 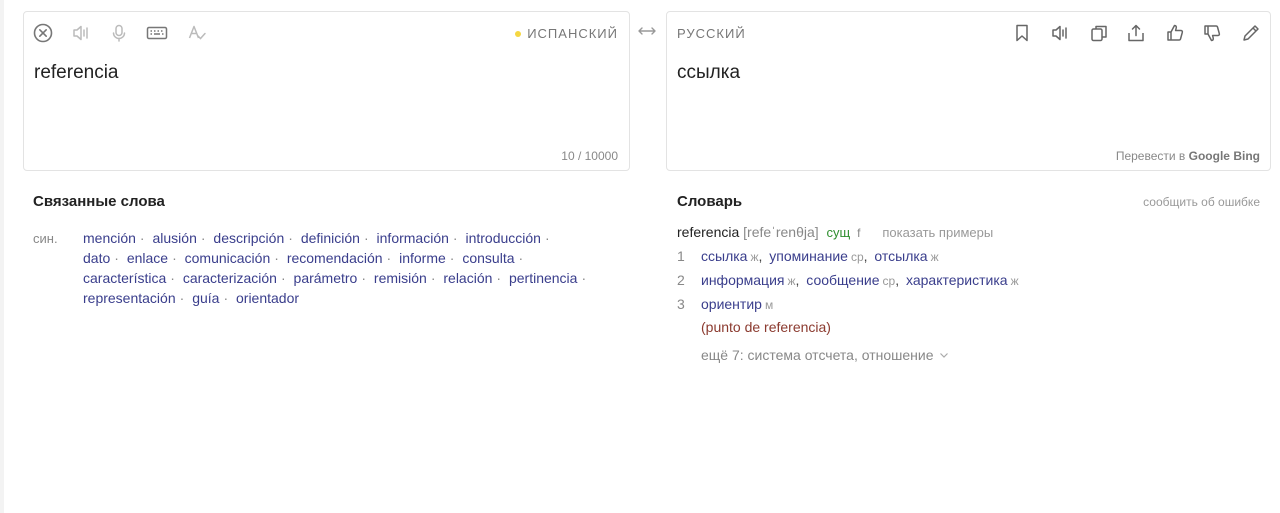 What do you see at coordinates (711, 33) in the screenshot?
I see `target-language-selector: РУССКИЙ` at bounding box center [711, 33].